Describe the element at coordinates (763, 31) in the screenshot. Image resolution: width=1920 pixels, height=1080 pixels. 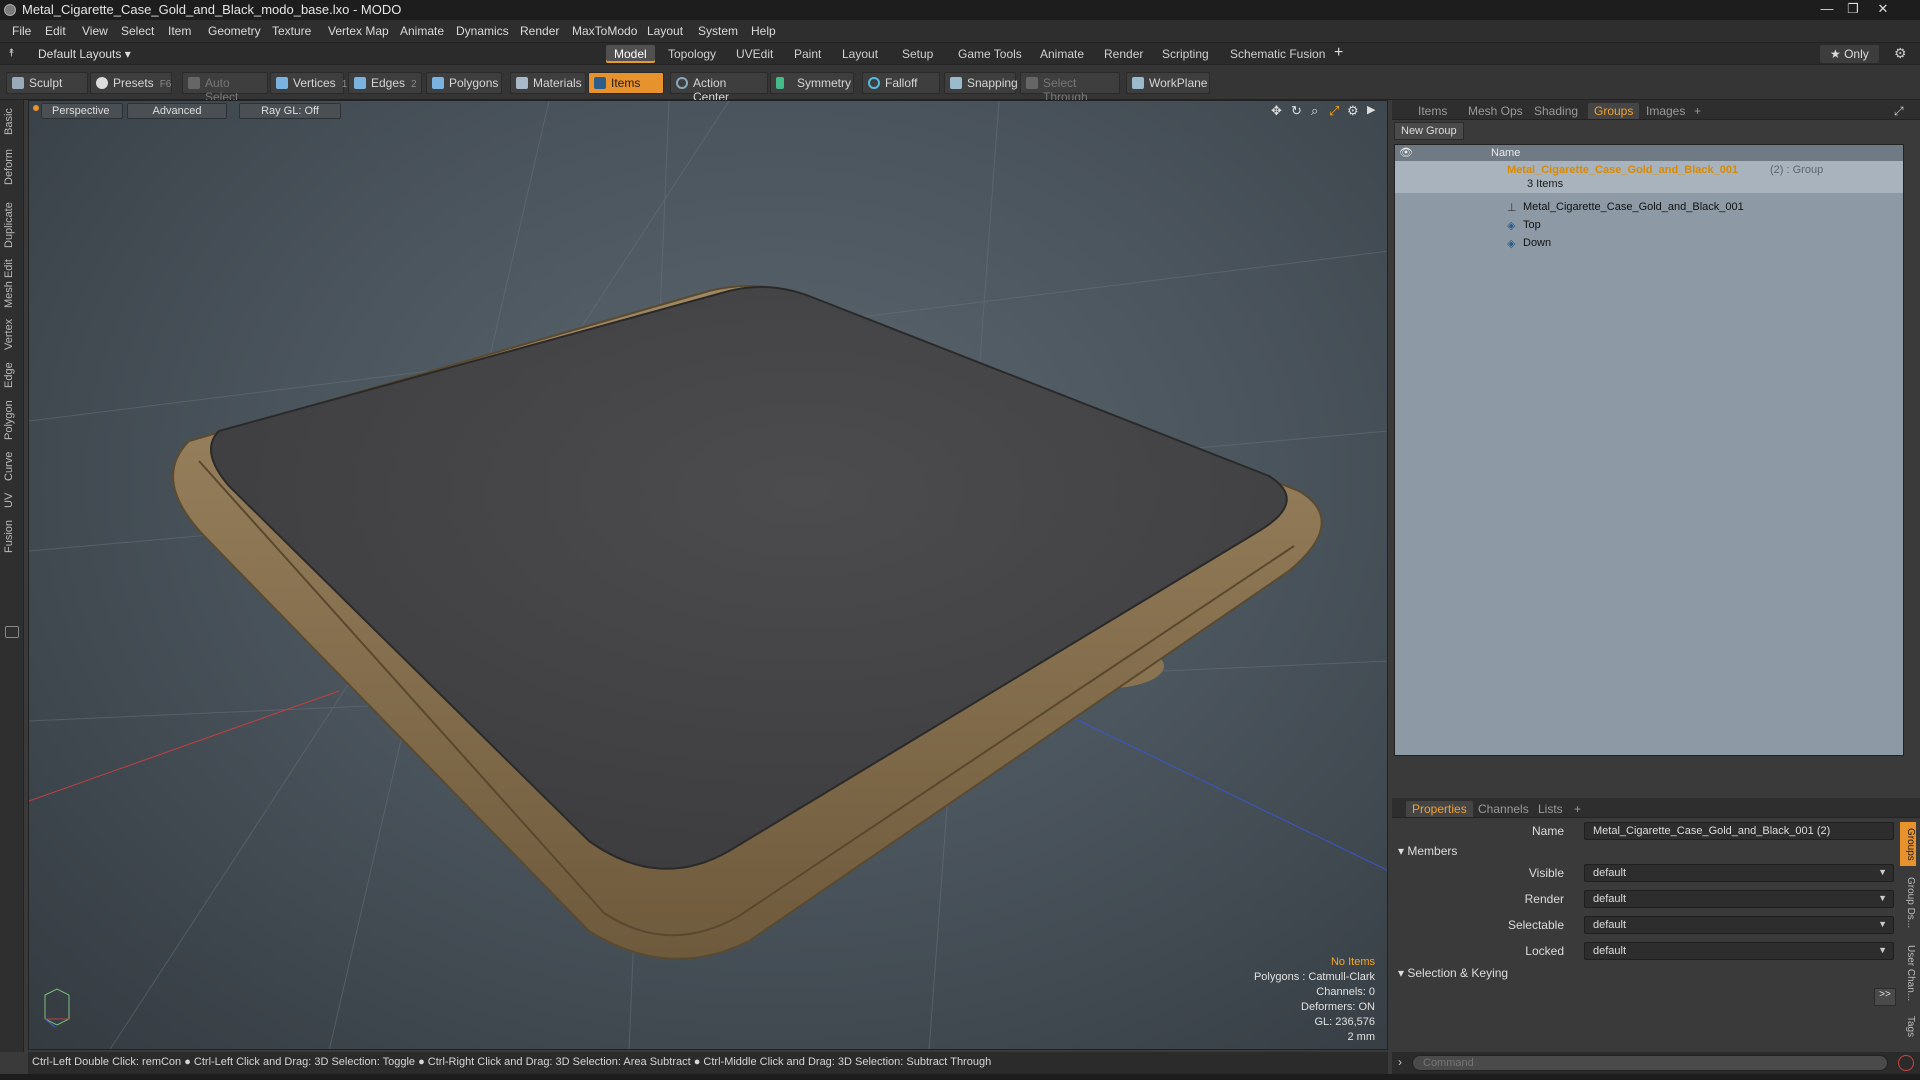
I see `menu-help: Help` at that location.